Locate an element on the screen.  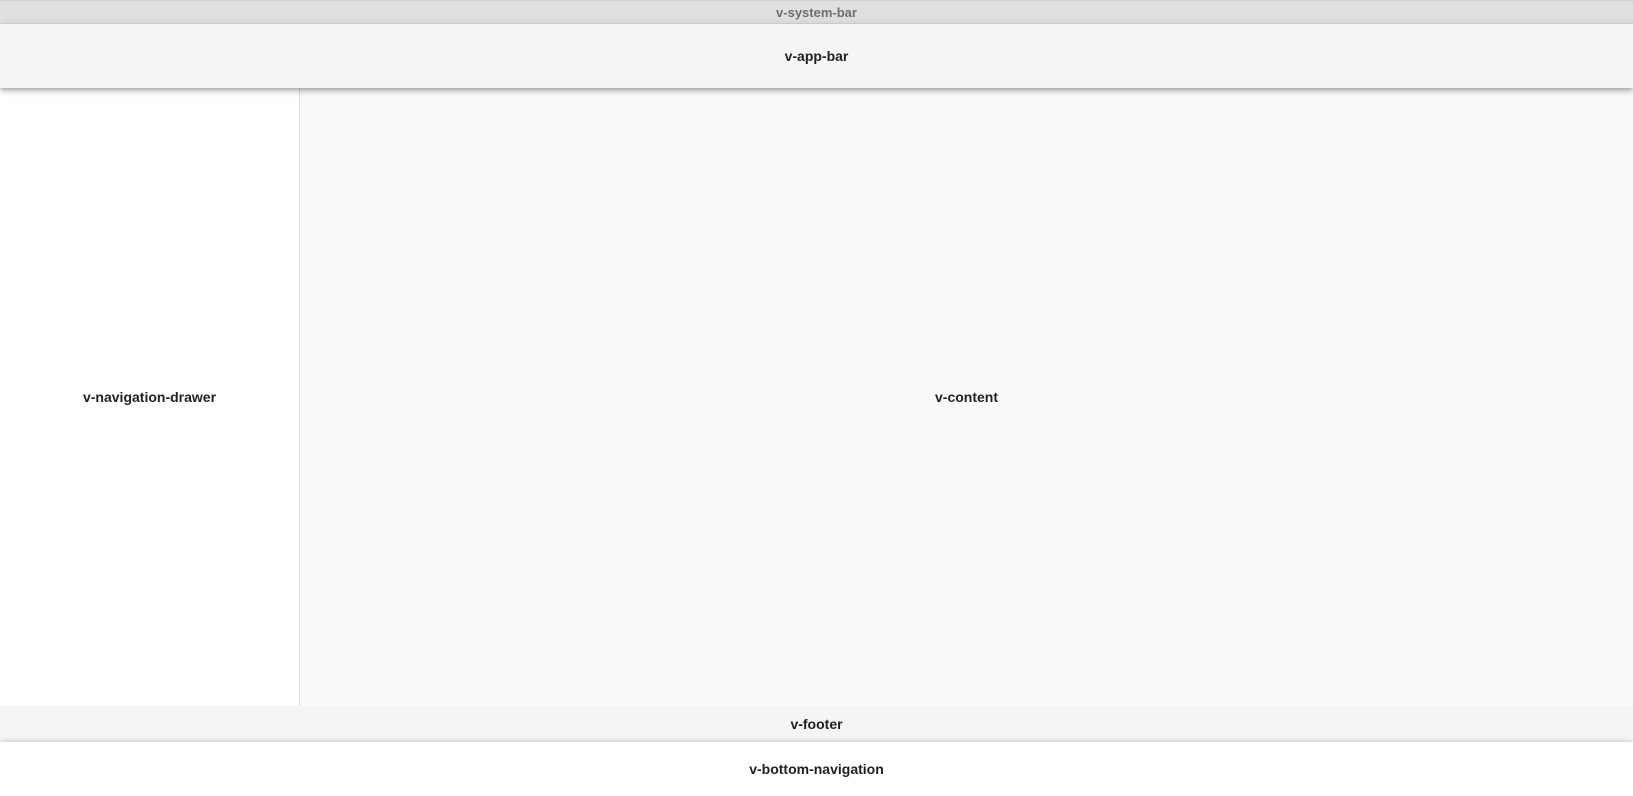
system-bar: v-system-bar is located at coordinates (816, 12).